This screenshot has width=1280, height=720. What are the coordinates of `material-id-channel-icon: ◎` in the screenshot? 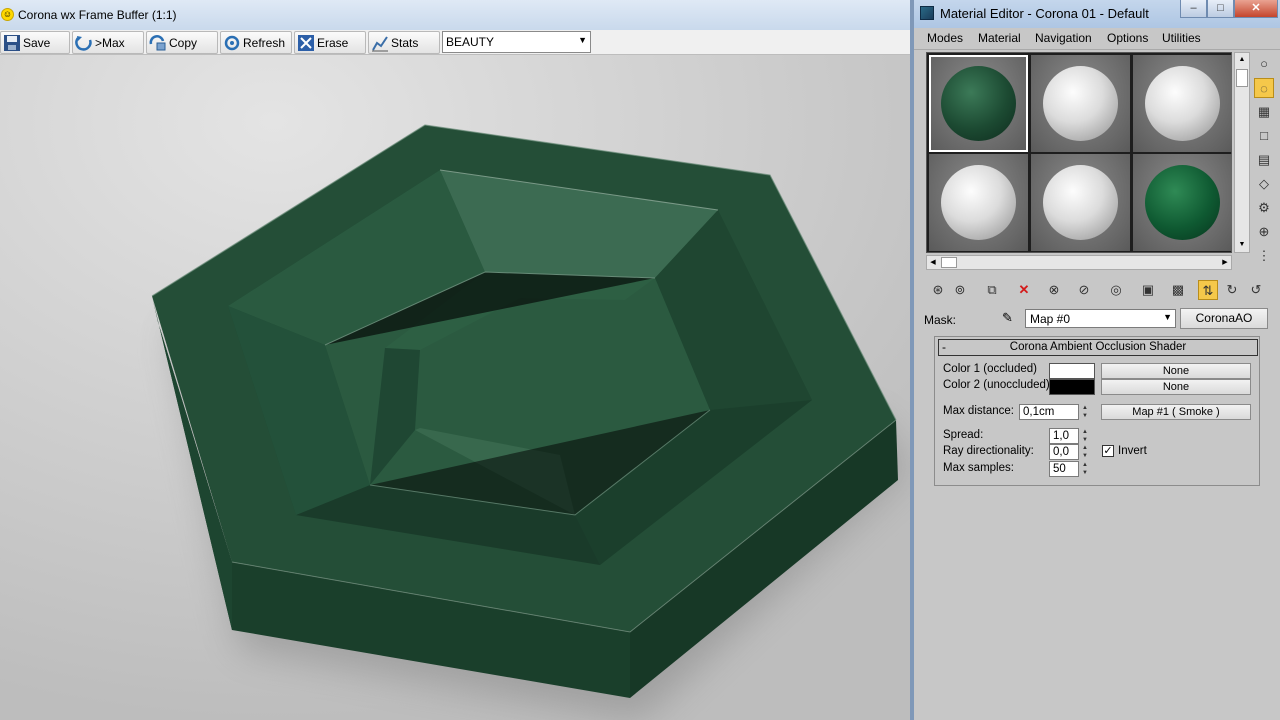 It's located at (1116, 290).